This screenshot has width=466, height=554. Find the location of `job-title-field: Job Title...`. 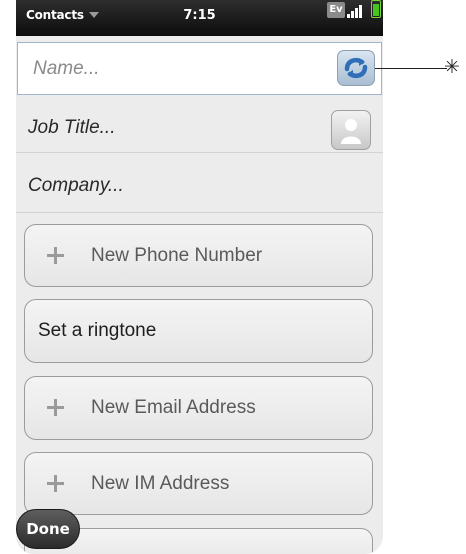

job-title-field: Job Title... is located at coordinates (71, 128).